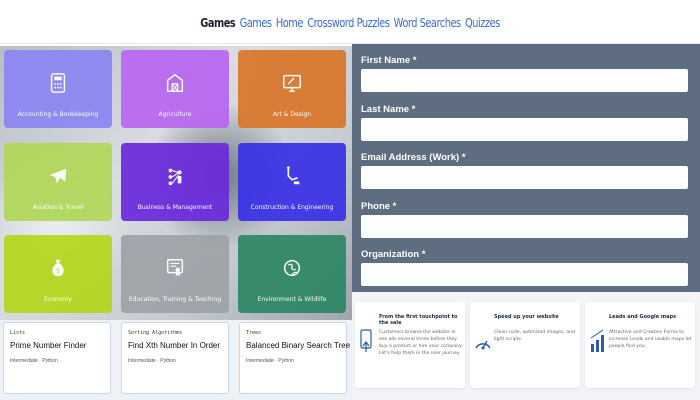 The height and width of the screenshot is (400, 700). What do you see at coordinates (483, 345) in the screenshot?
I see `speed-icon` at bounding box center [483, 345].